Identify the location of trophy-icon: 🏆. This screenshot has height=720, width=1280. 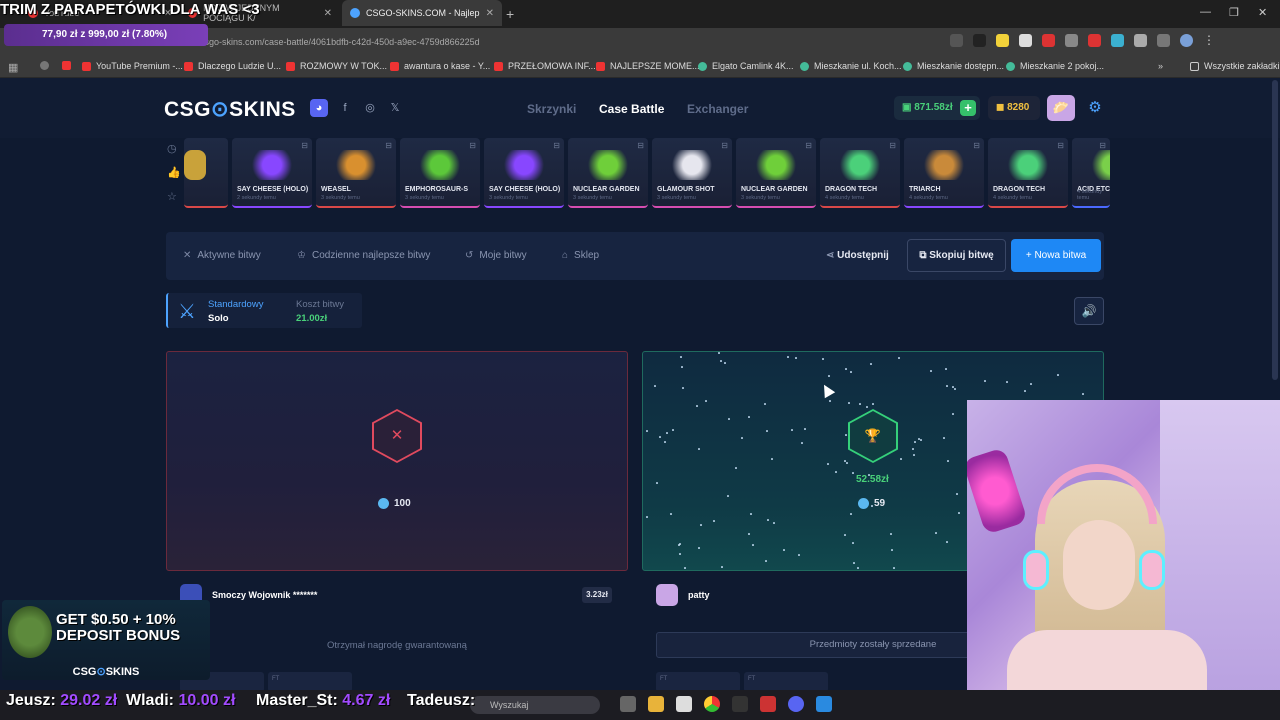
(873, 436).